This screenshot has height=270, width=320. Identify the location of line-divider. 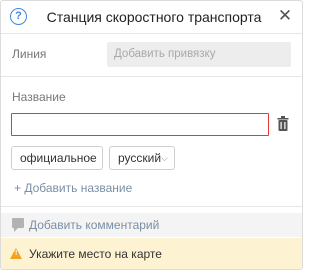
(151, 76).